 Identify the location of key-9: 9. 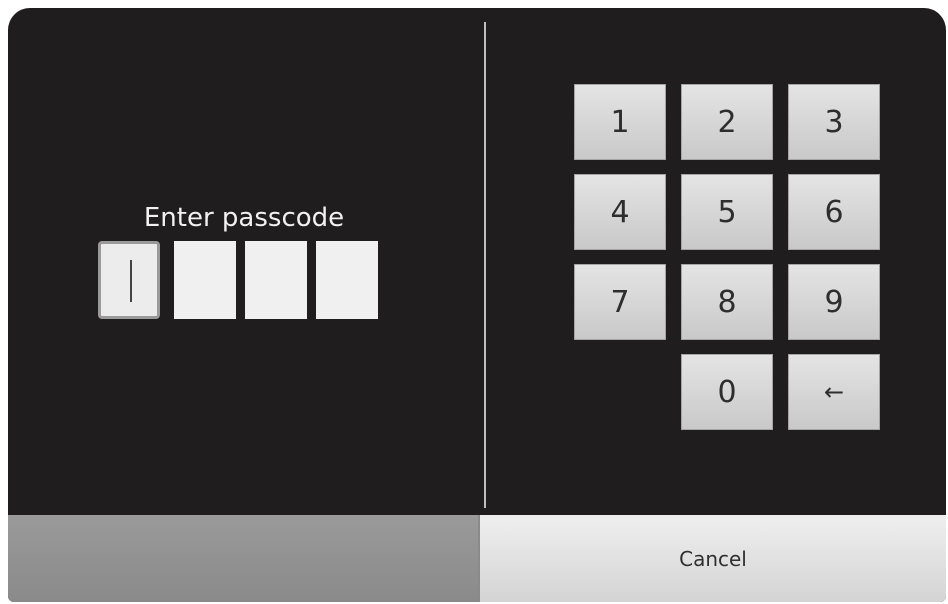
(834, 302).